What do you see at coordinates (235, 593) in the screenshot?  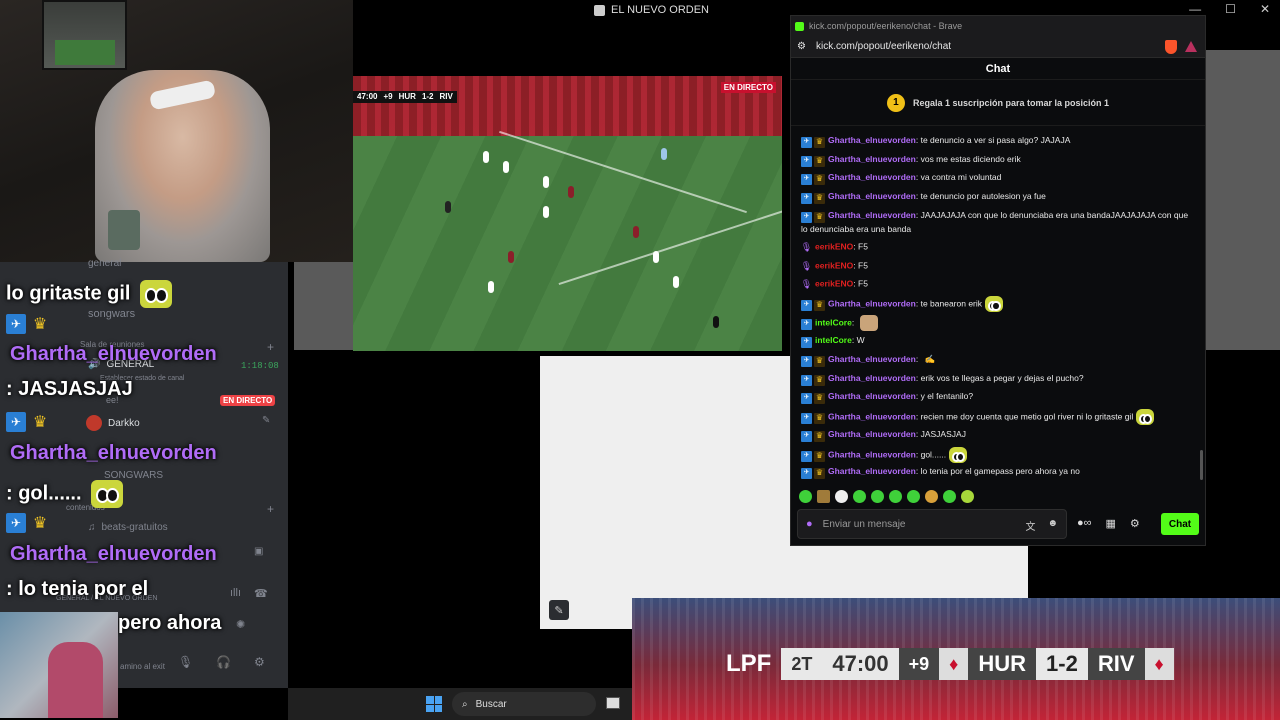 I see `voice-waveform-icon: ıllı` at bounding box center [235, 593].